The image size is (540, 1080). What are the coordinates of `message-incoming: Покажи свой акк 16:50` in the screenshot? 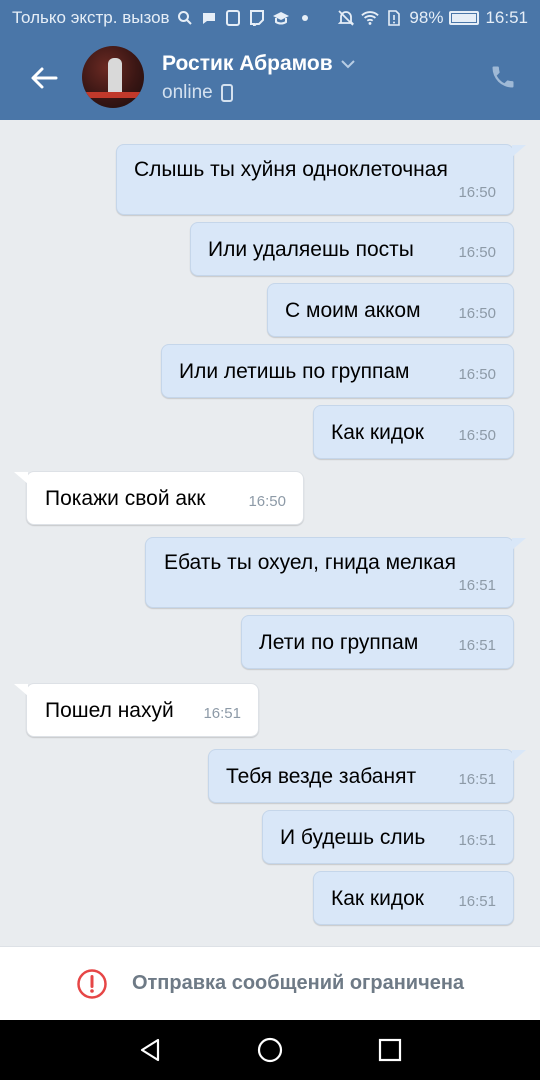 It's located at (159, 498).